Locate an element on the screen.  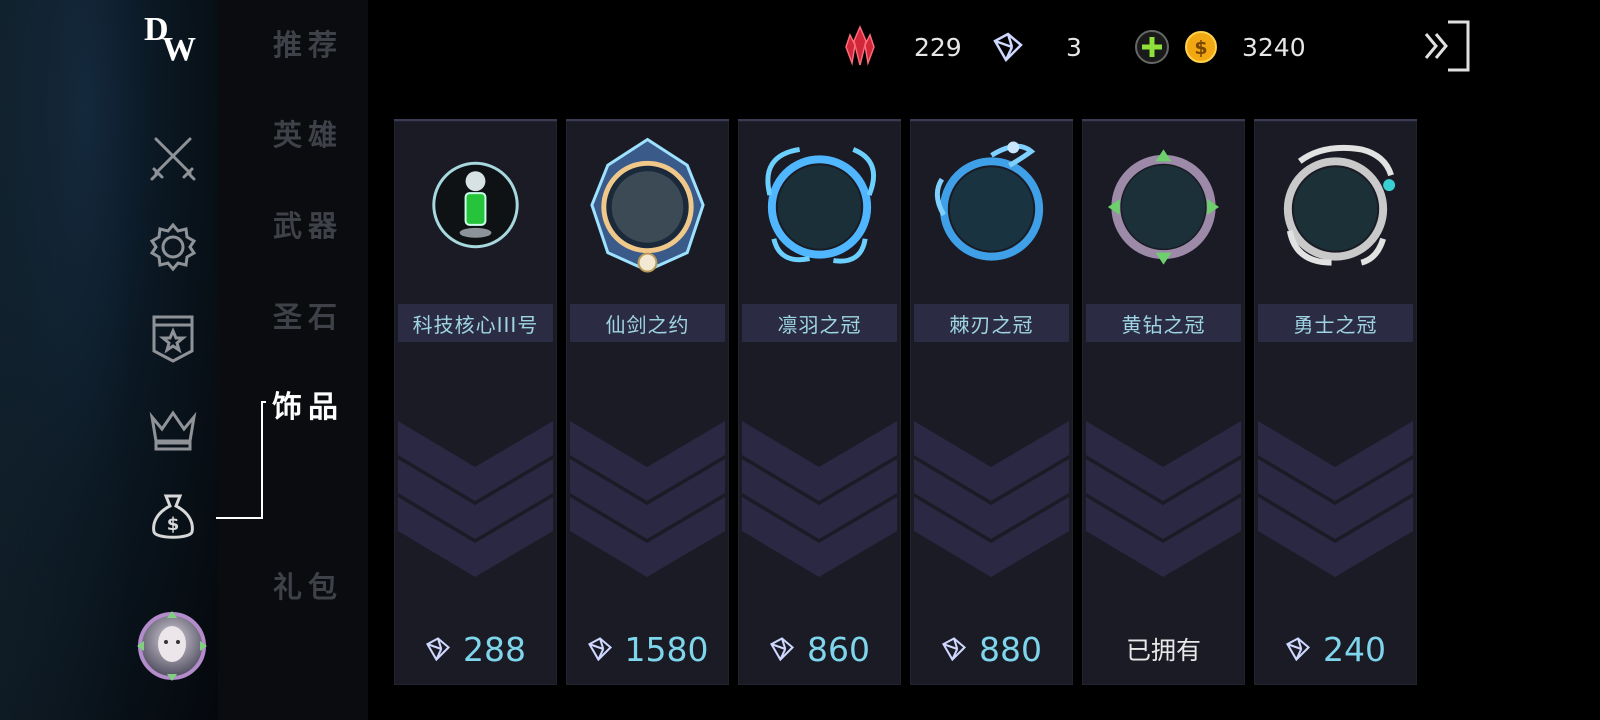
nav-item-bundles: 礼包 is located at coordinates (308, 585).